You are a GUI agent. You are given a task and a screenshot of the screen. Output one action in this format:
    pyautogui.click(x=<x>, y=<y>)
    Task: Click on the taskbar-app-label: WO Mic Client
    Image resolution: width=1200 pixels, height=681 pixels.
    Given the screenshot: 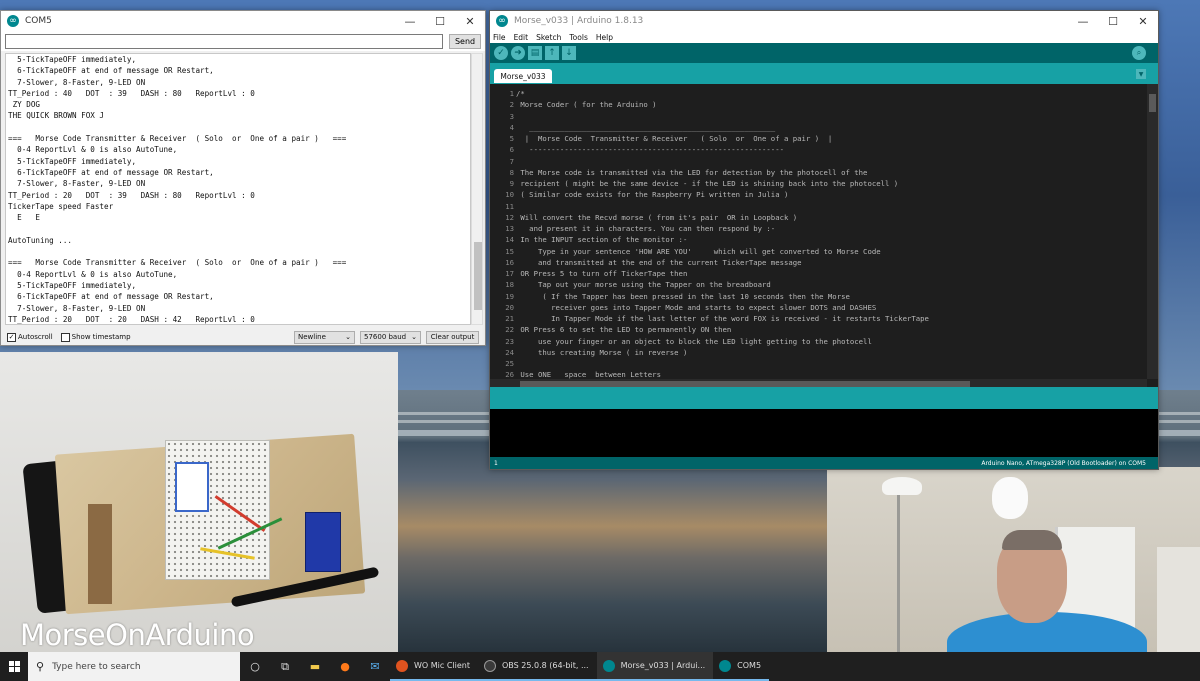 What is the action you would take?
    pyautogui.click(x=442, y=665)
    